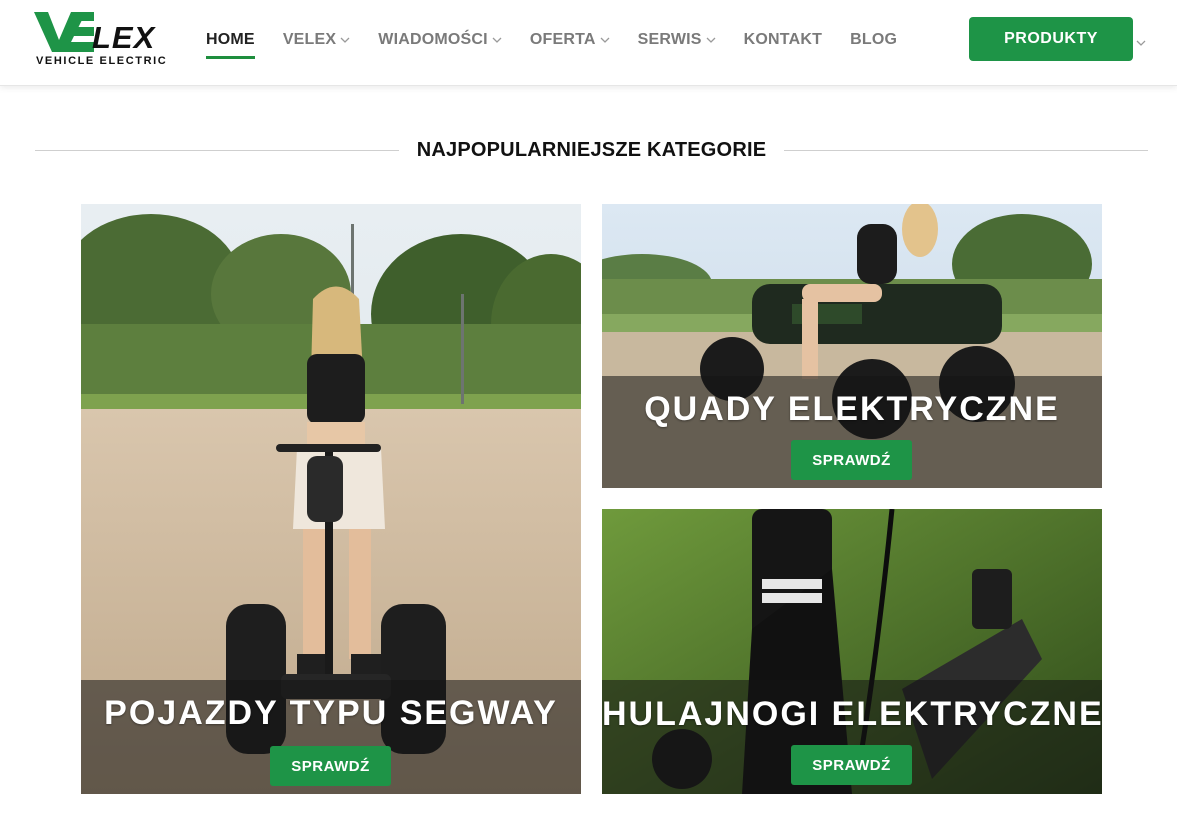 This screenshot has width=1177, height=822. I want to click on nav-item-home: HOME, so click(230, 43).